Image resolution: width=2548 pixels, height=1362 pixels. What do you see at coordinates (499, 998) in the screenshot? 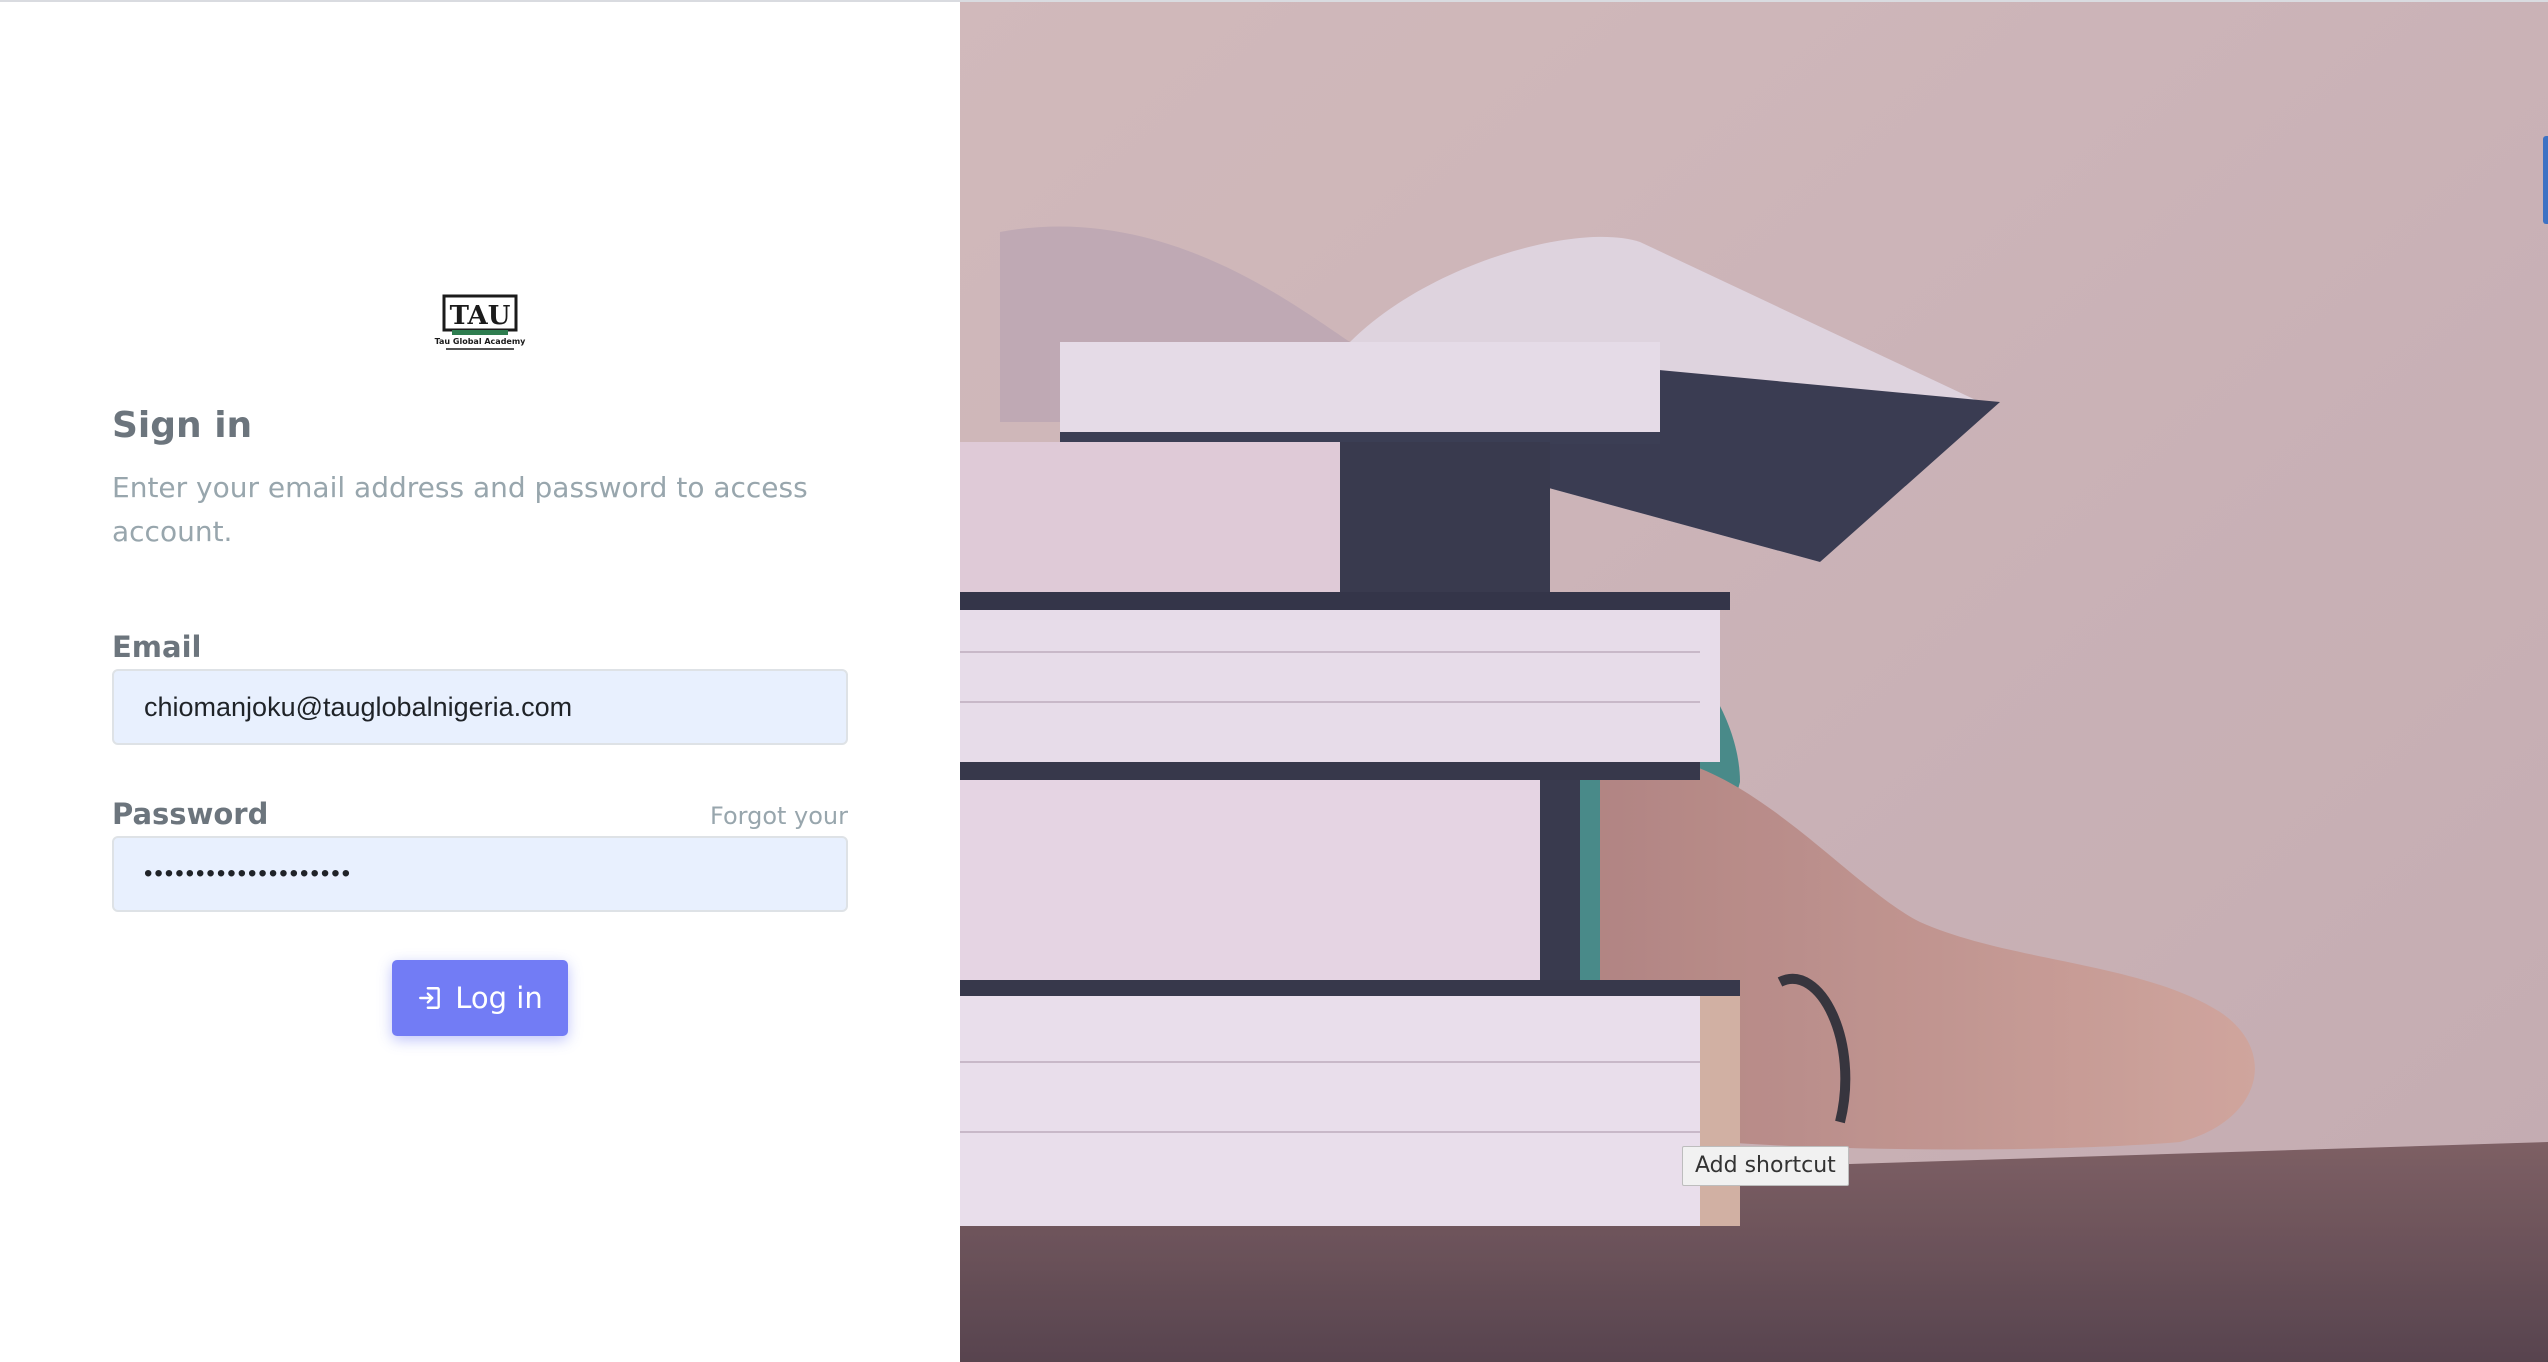
I see `login-button-label: Log in` at bounding box center [499, 998].